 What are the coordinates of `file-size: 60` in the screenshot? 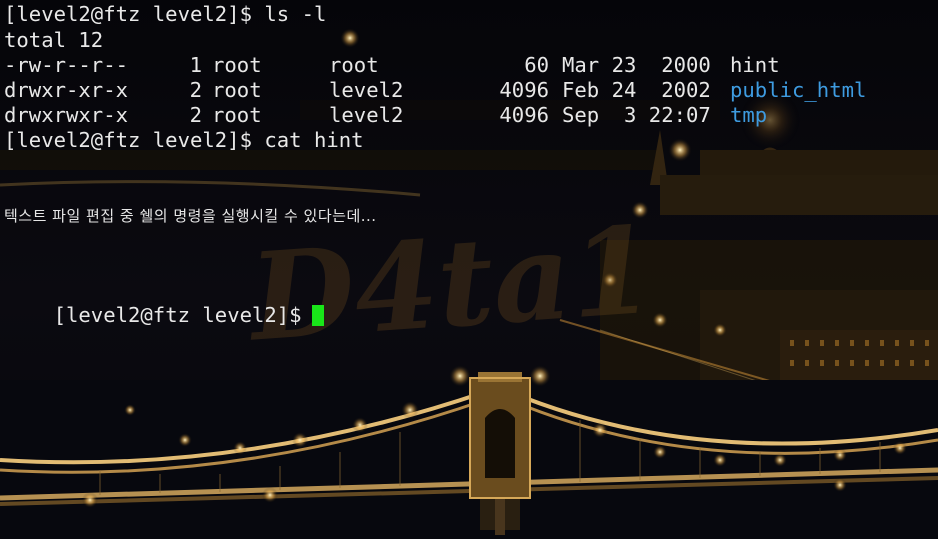 It's located at (536, 65).